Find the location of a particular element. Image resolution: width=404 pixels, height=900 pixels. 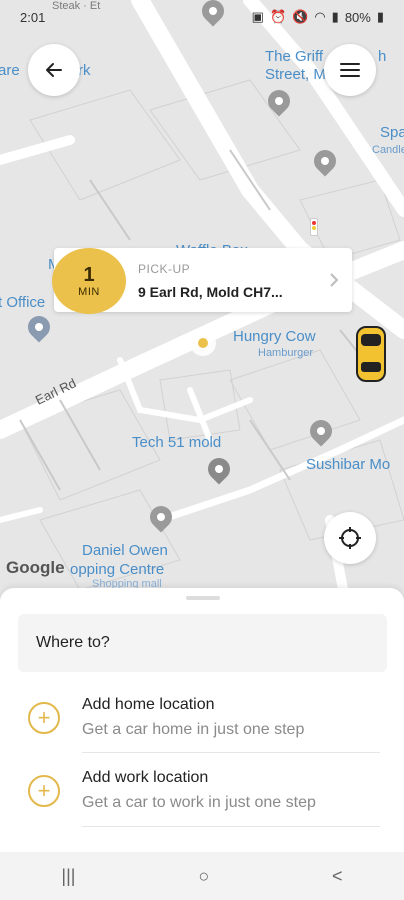

hamburger-menu-icon is located at coordinates (350, 70).